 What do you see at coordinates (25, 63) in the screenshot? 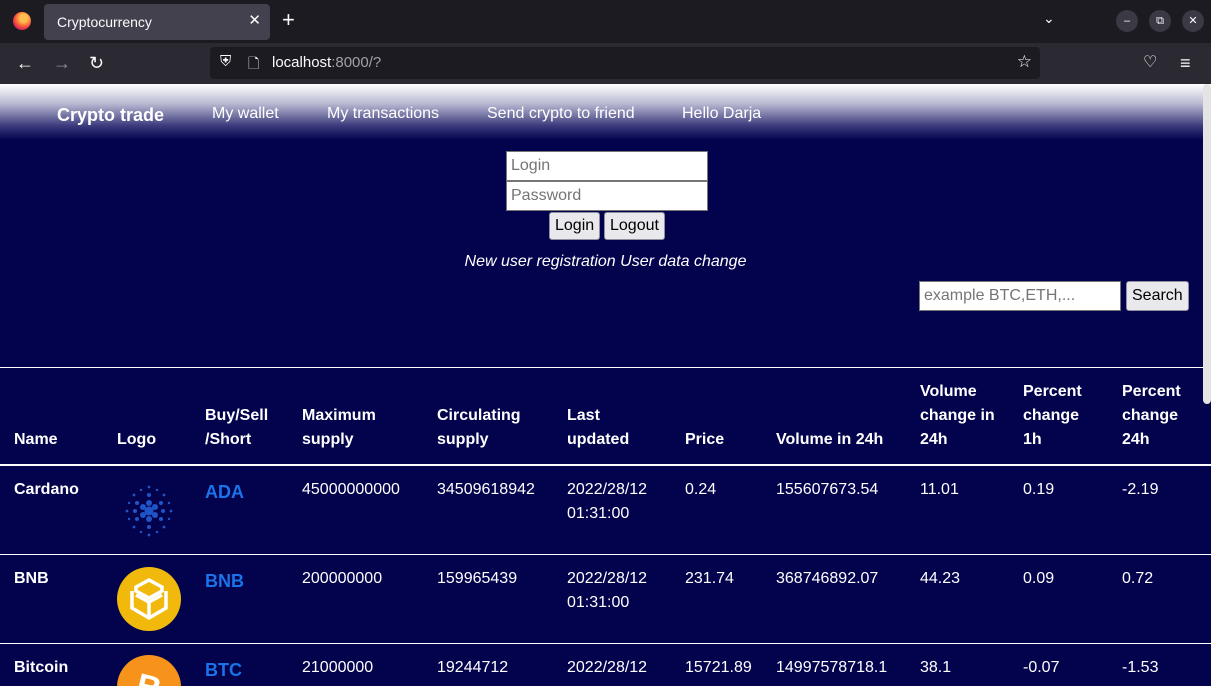
I see `back-icon: ←` at bounding box center [25, 63].